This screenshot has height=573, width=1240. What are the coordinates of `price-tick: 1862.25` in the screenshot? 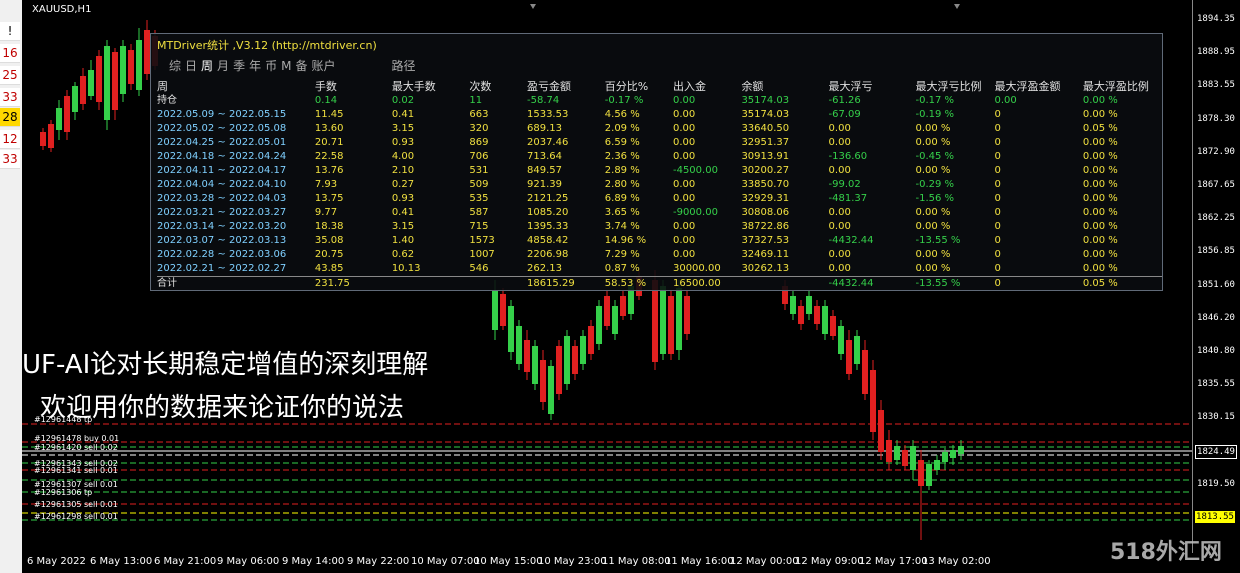 It's located at (1216, 218).